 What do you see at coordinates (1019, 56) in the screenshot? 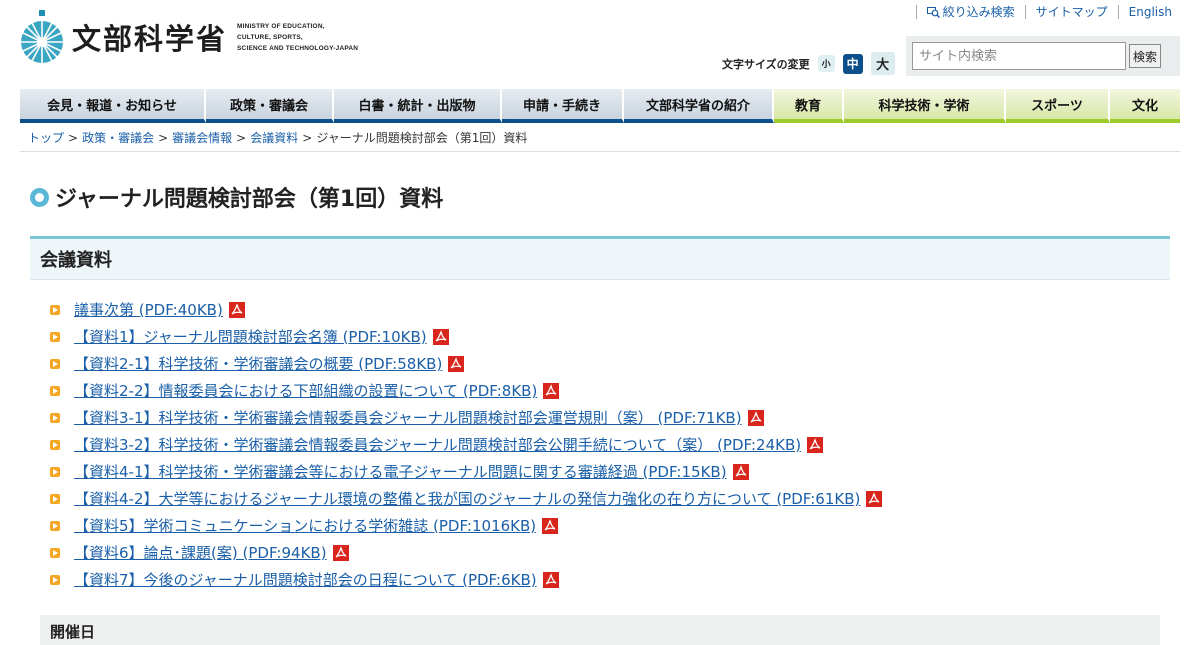
I see `search-input` at bounding box center [1019, 56].